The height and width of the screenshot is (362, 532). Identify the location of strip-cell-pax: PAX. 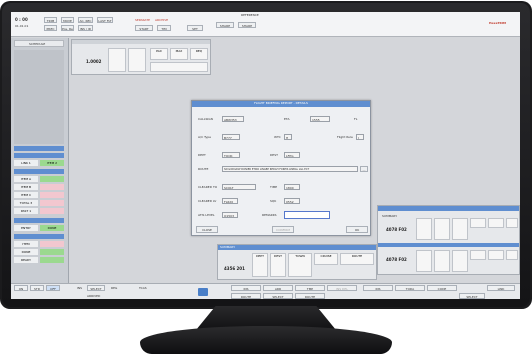
(159, 54).